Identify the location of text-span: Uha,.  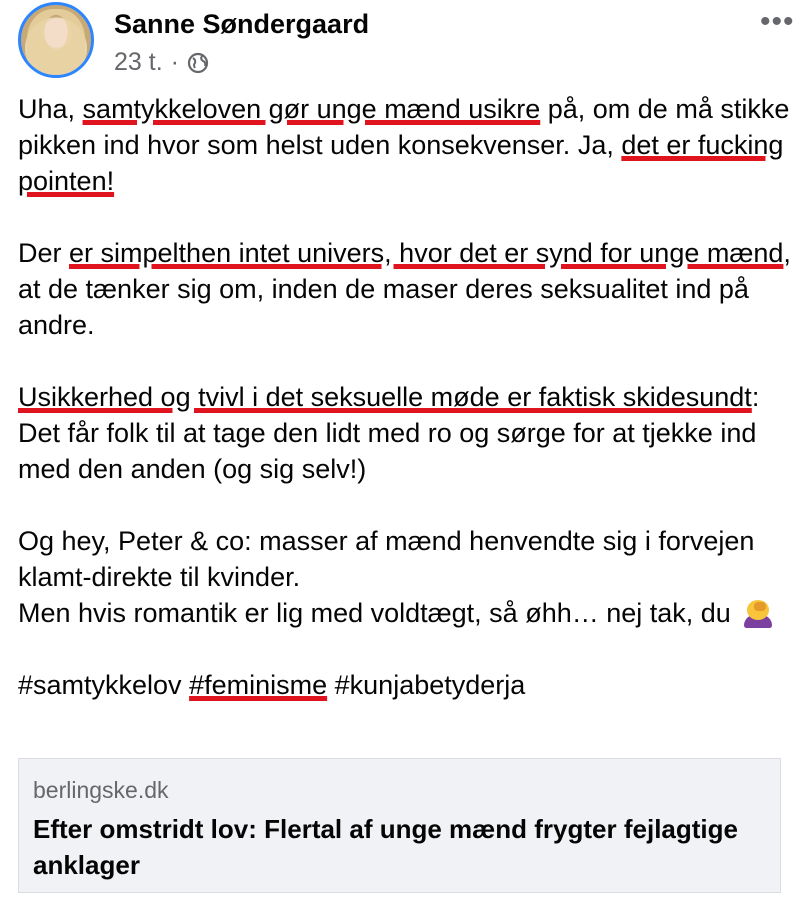
(50, 109).